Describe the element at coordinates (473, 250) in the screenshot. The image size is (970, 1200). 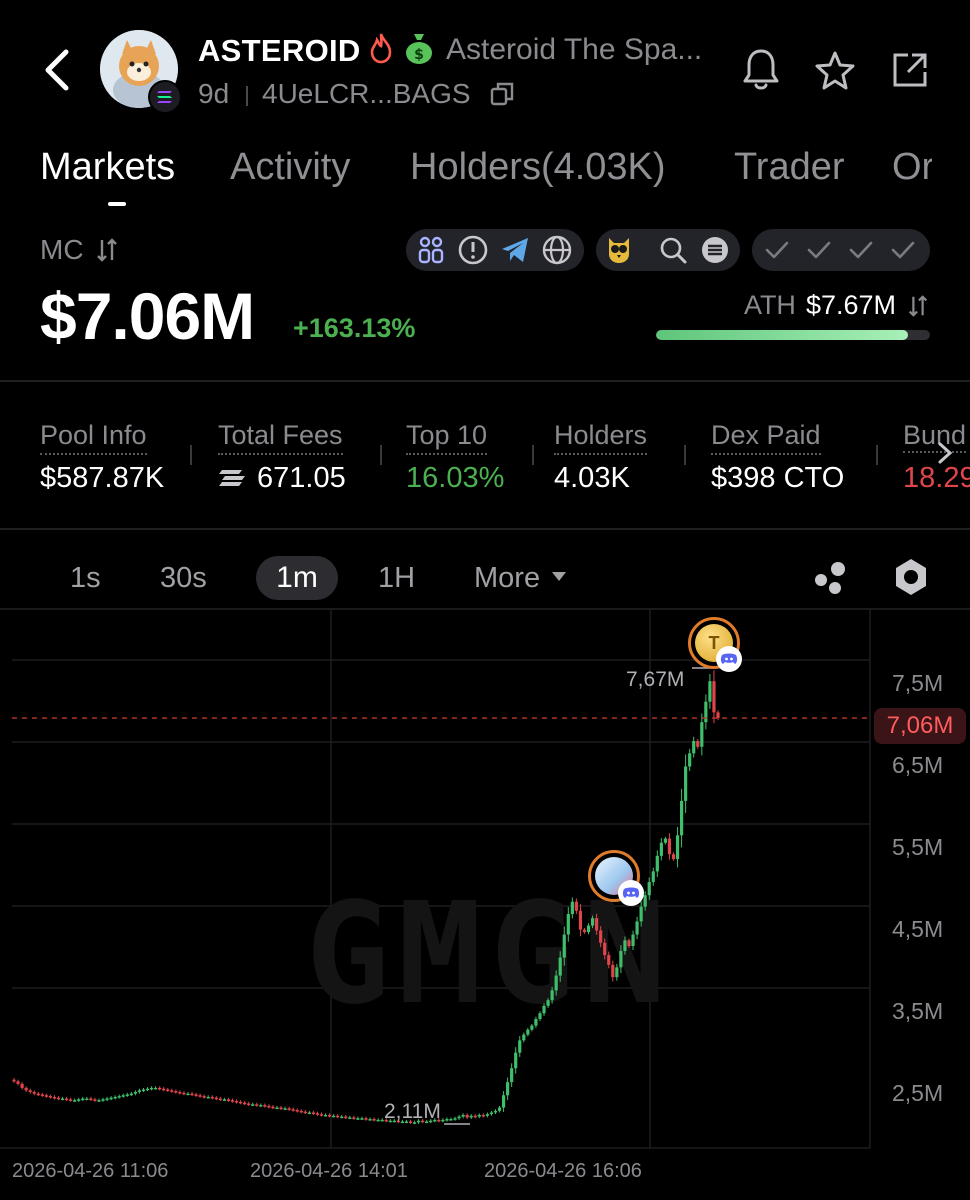
I see `info-alert-icon` at that location.